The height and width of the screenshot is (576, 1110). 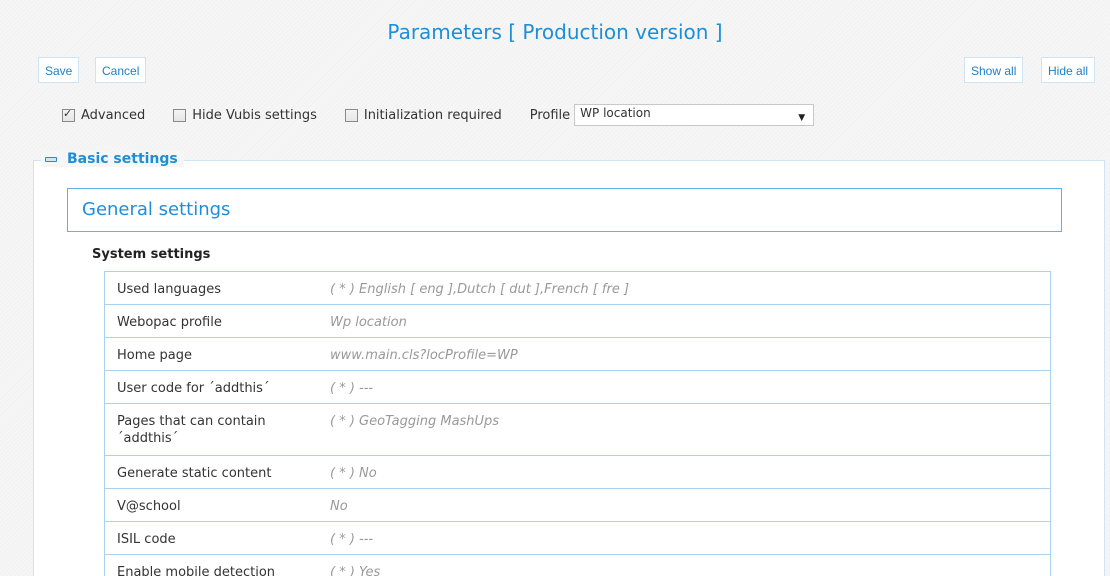 I want to click on system-settings-title: System settings, so click(x=151, y=254).